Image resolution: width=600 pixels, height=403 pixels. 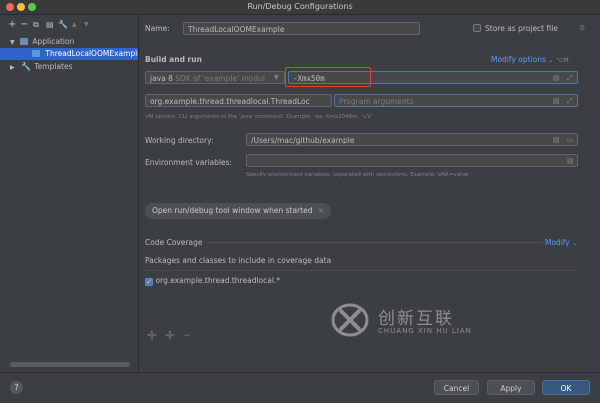 I want to click on jdk-hint: SDK of 'example' modul, so click(x=220, y=78).